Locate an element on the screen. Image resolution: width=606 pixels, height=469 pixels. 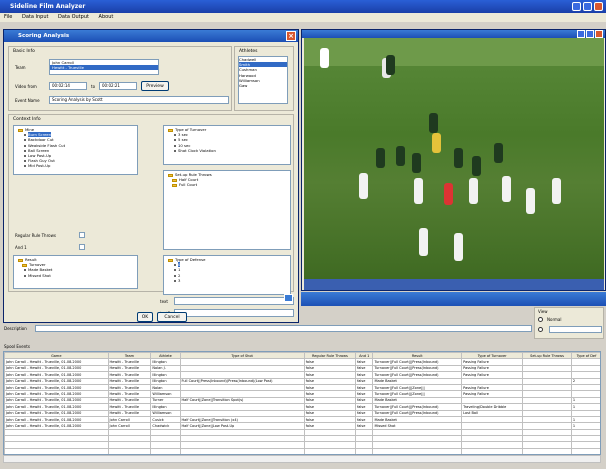
spool-label: Spool Events is located at coordinates (17, 346).